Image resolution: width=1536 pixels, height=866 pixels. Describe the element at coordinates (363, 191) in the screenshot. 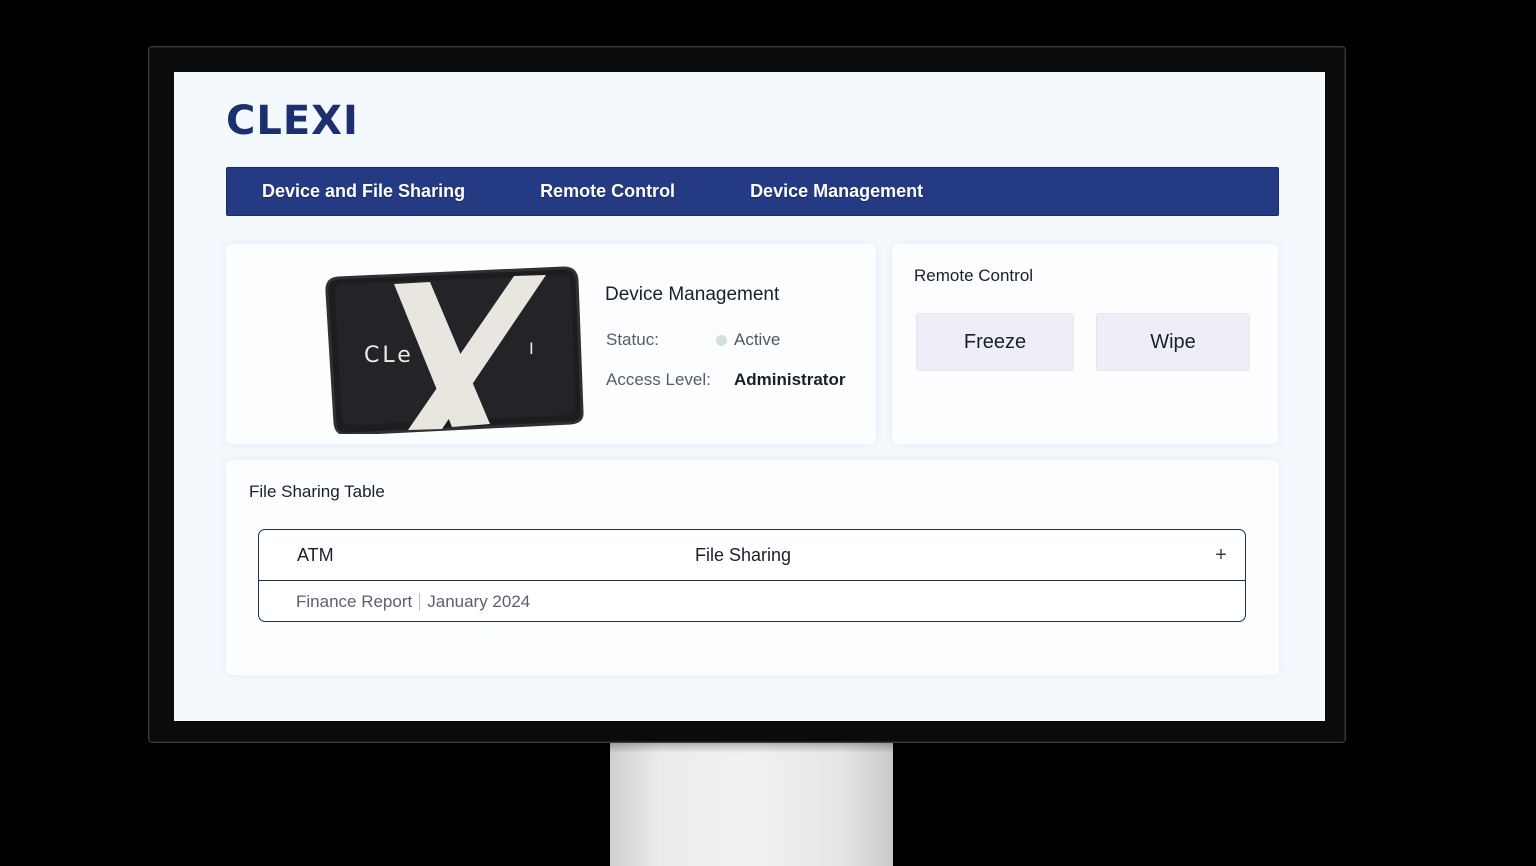

I see `nav-item-device-and-file-sharing: Device and File Sharing` at that location.